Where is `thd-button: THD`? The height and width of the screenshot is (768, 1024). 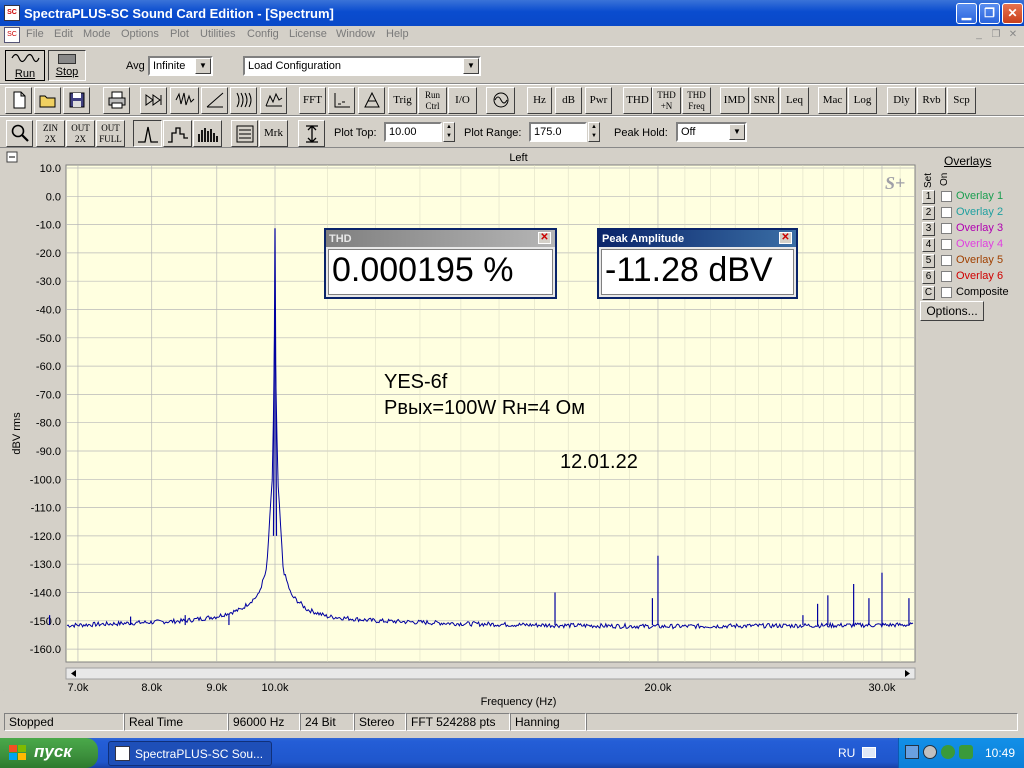
thd-button: THD is located at coordinates (637, 100).